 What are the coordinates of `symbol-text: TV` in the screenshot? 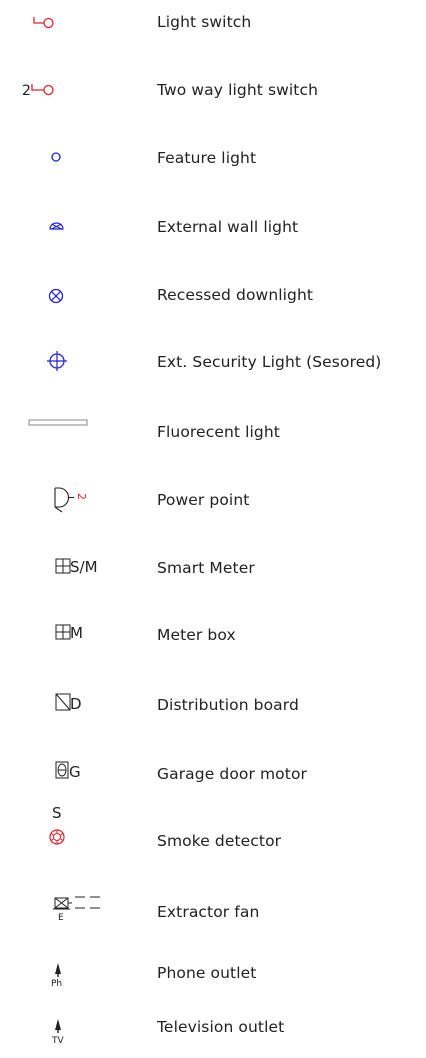 It's located at (58, 1041).